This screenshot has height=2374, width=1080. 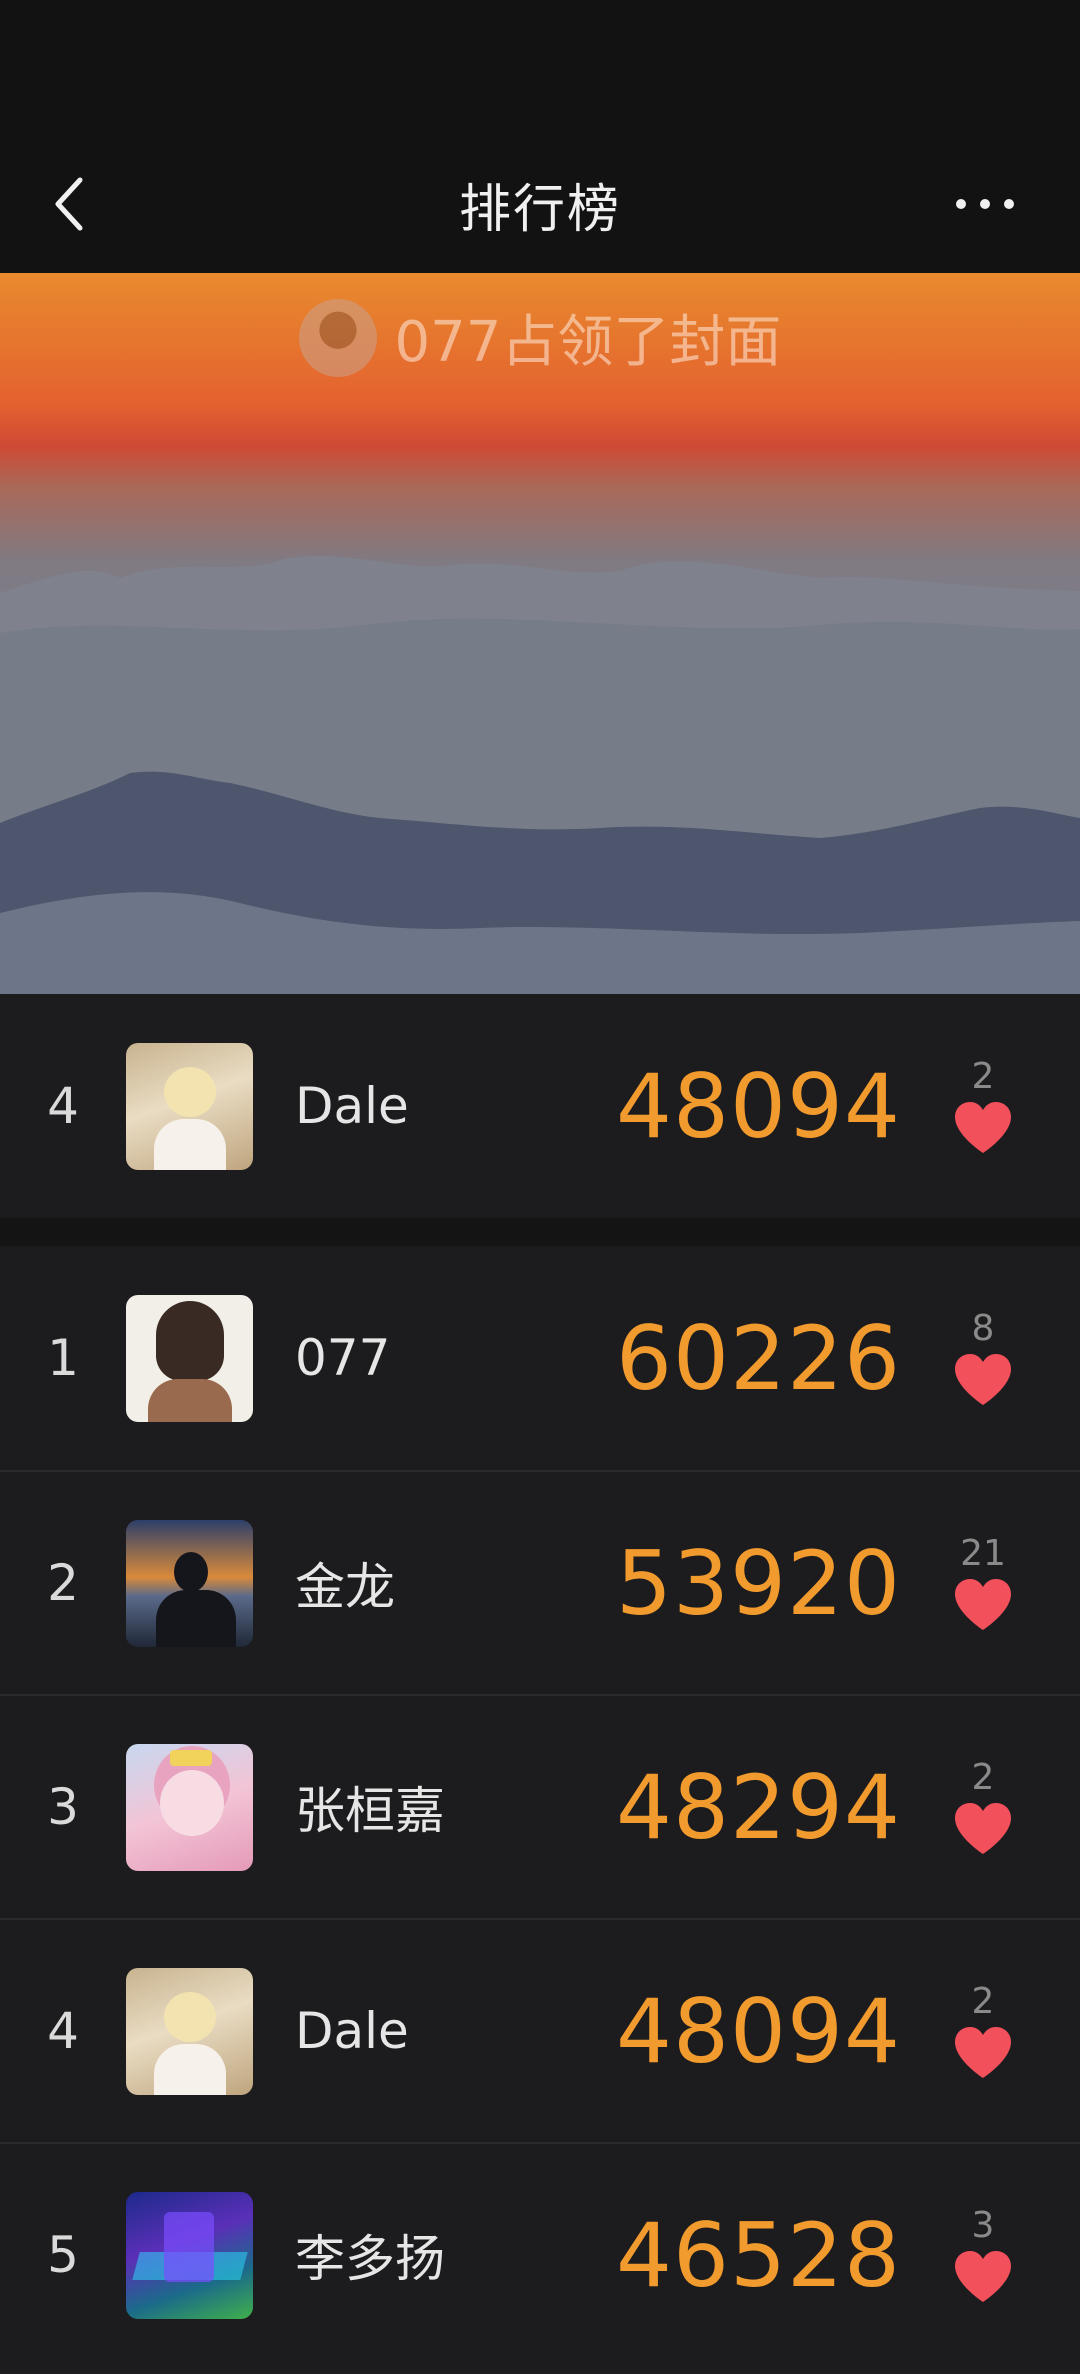 I want to click on leaderboard-row: 5 李多扬 46528 3, so click(x=540, y=2254).